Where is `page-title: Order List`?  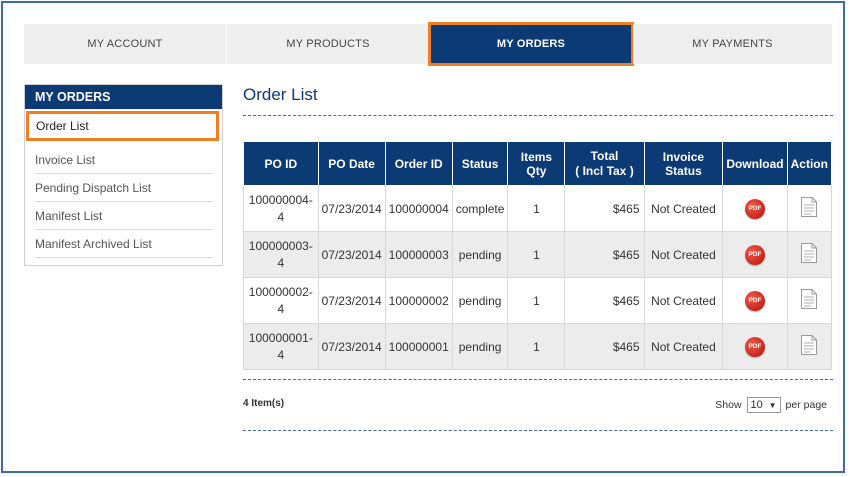 page-title: Order List is located at coordinates (280, 94).